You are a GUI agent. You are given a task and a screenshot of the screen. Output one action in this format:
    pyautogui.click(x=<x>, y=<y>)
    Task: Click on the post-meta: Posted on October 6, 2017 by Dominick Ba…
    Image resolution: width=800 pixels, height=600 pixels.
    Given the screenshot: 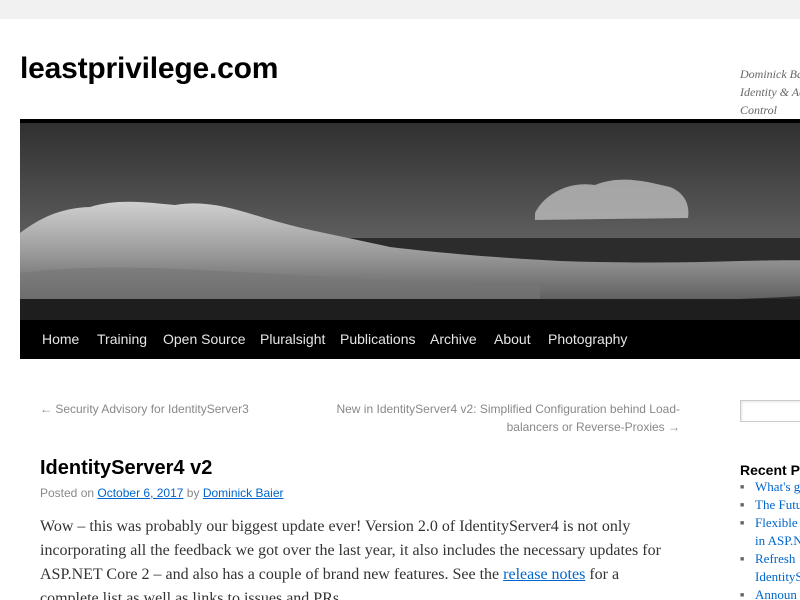 What is the action you would take?
    pyautogui.click(x=162, y=493)
    